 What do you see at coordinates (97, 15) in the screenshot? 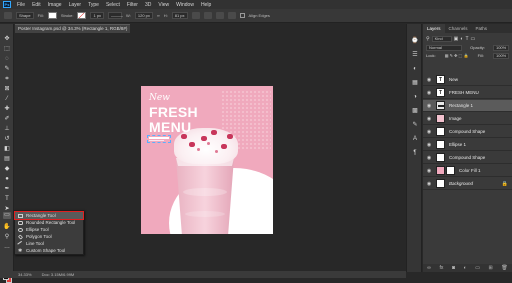
I see `stroke-size-field: 1 px` at bounding box center [97, 15].